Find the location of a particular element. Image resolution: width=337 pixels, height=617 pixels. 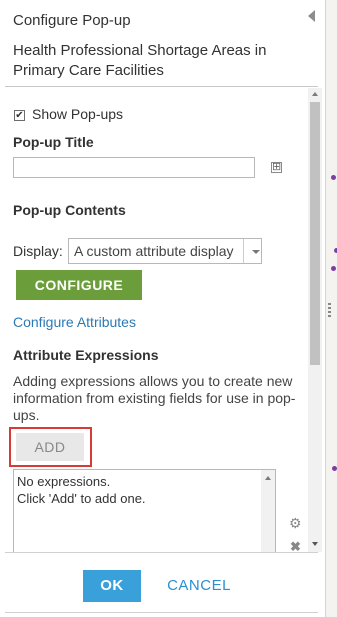

show-popups-checkbox: ✔ is located at coordinates (19, 115).